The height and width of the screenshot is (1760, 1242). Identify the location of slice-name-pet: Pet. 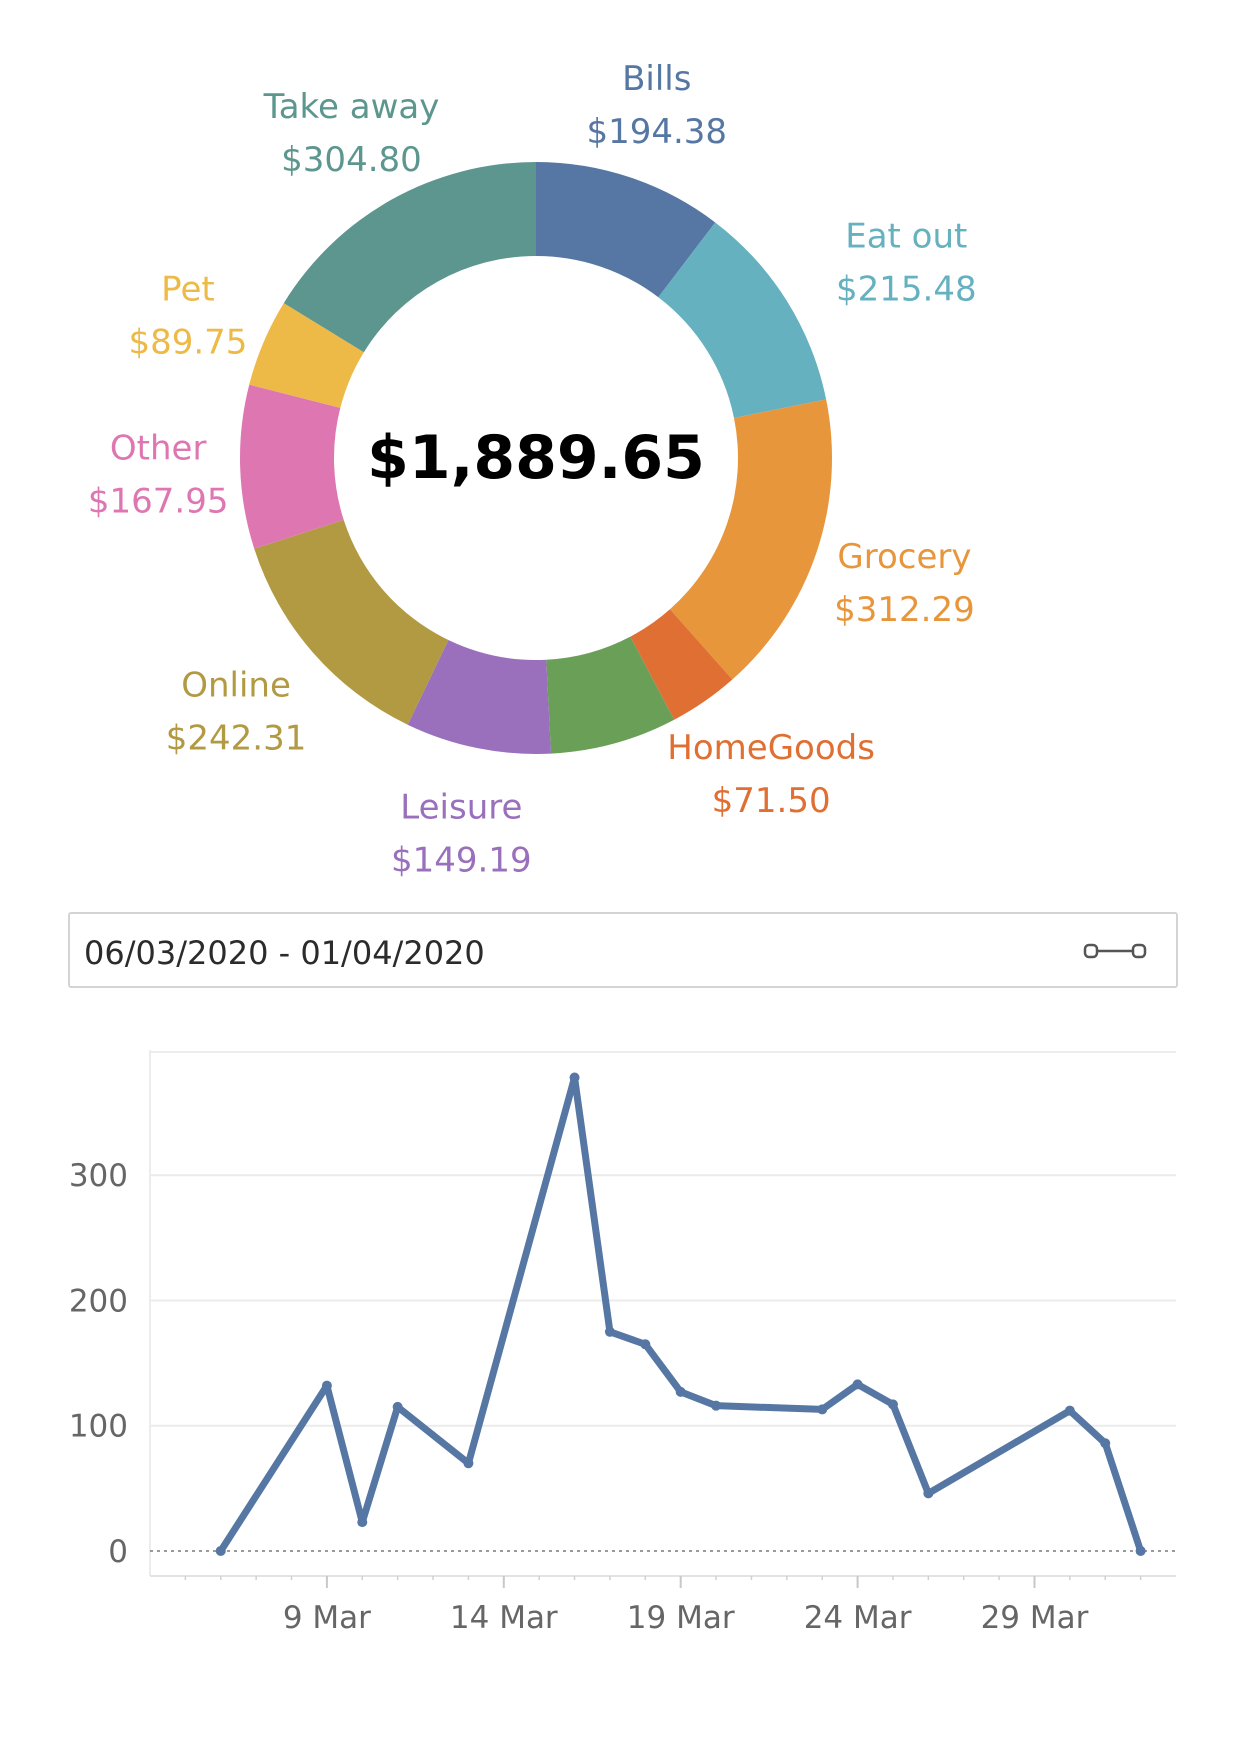
(188, 290).